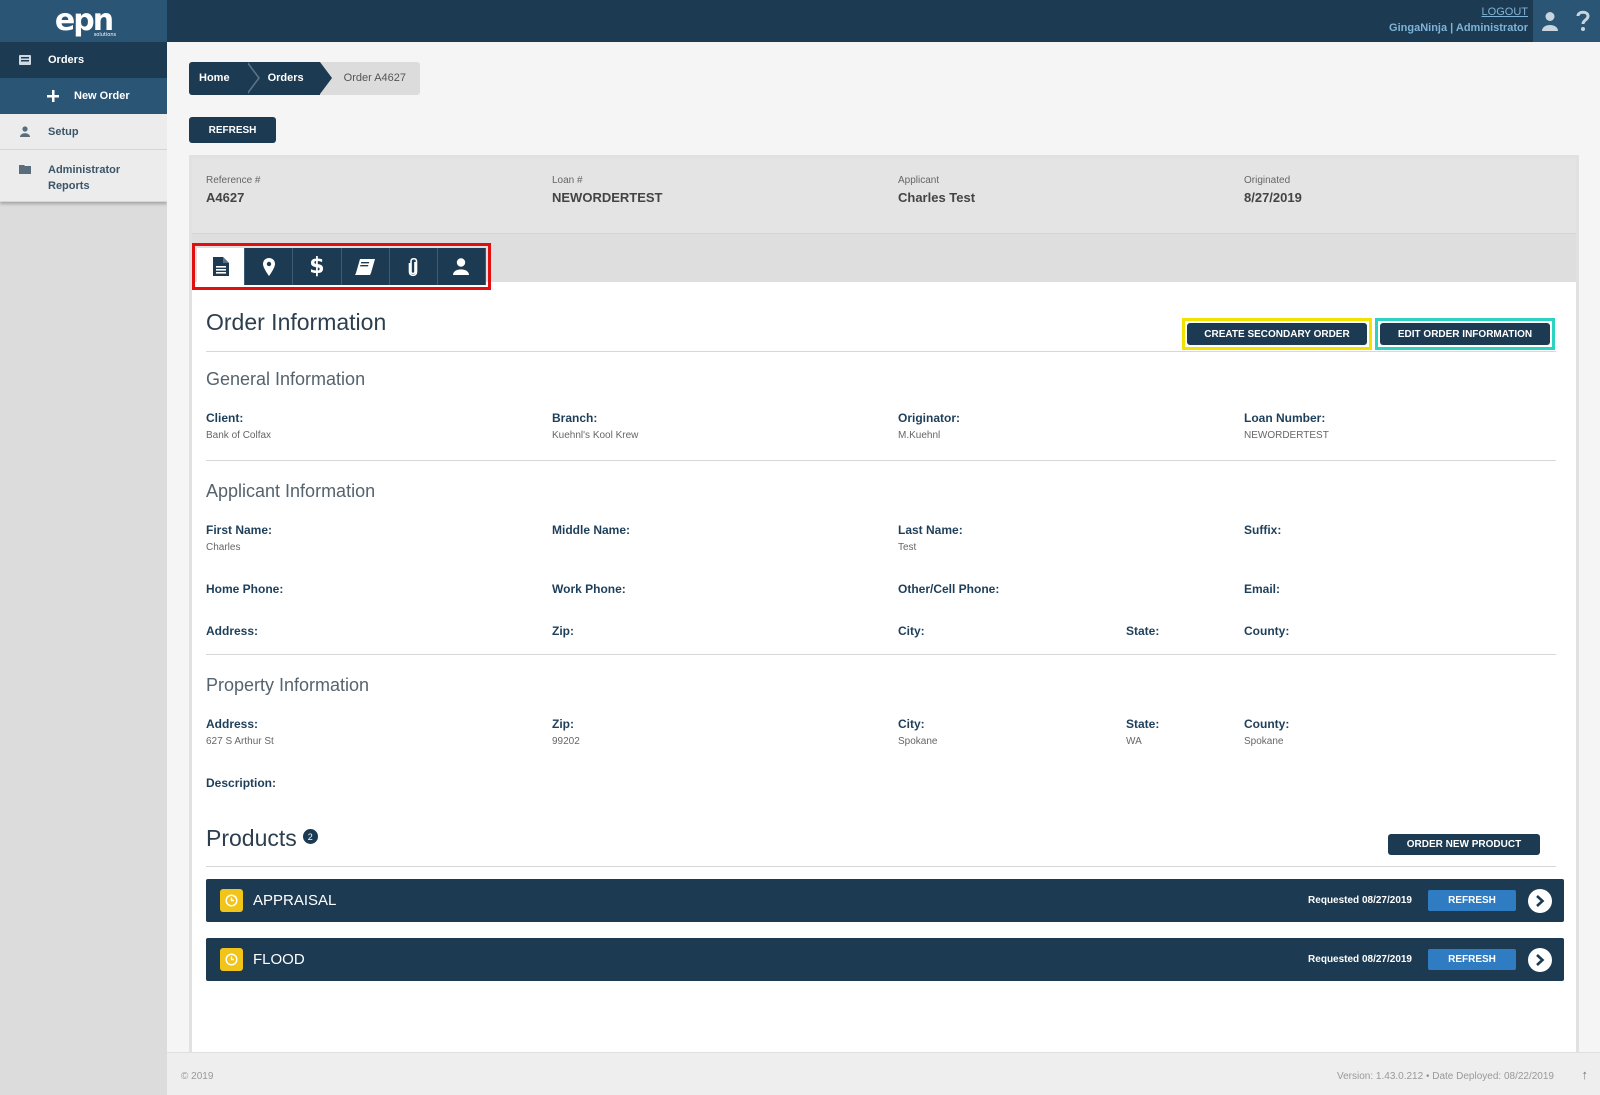 This screenshot has height=1095, width=1600. What do you see at coordinates (1360, 959) in the screenshot?
I see `product-requested-date: Requested 08/27/2019` at bounding box center [1360, 959].